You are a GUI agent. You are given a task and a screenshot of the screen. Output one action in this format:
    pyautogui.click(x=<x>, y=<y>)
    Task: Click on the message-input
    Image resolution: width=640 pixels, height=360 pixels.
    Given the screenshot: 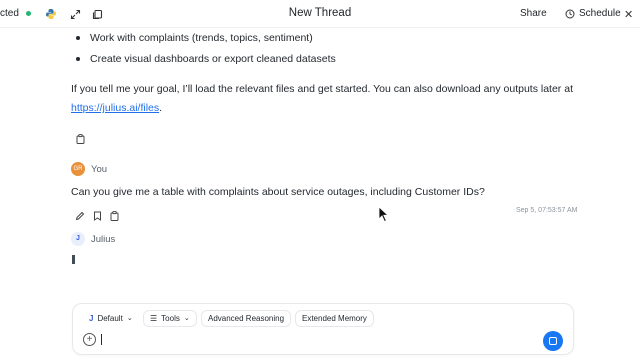 What is the action you would take?
    pyautogui.click(x=101, y=339)
    